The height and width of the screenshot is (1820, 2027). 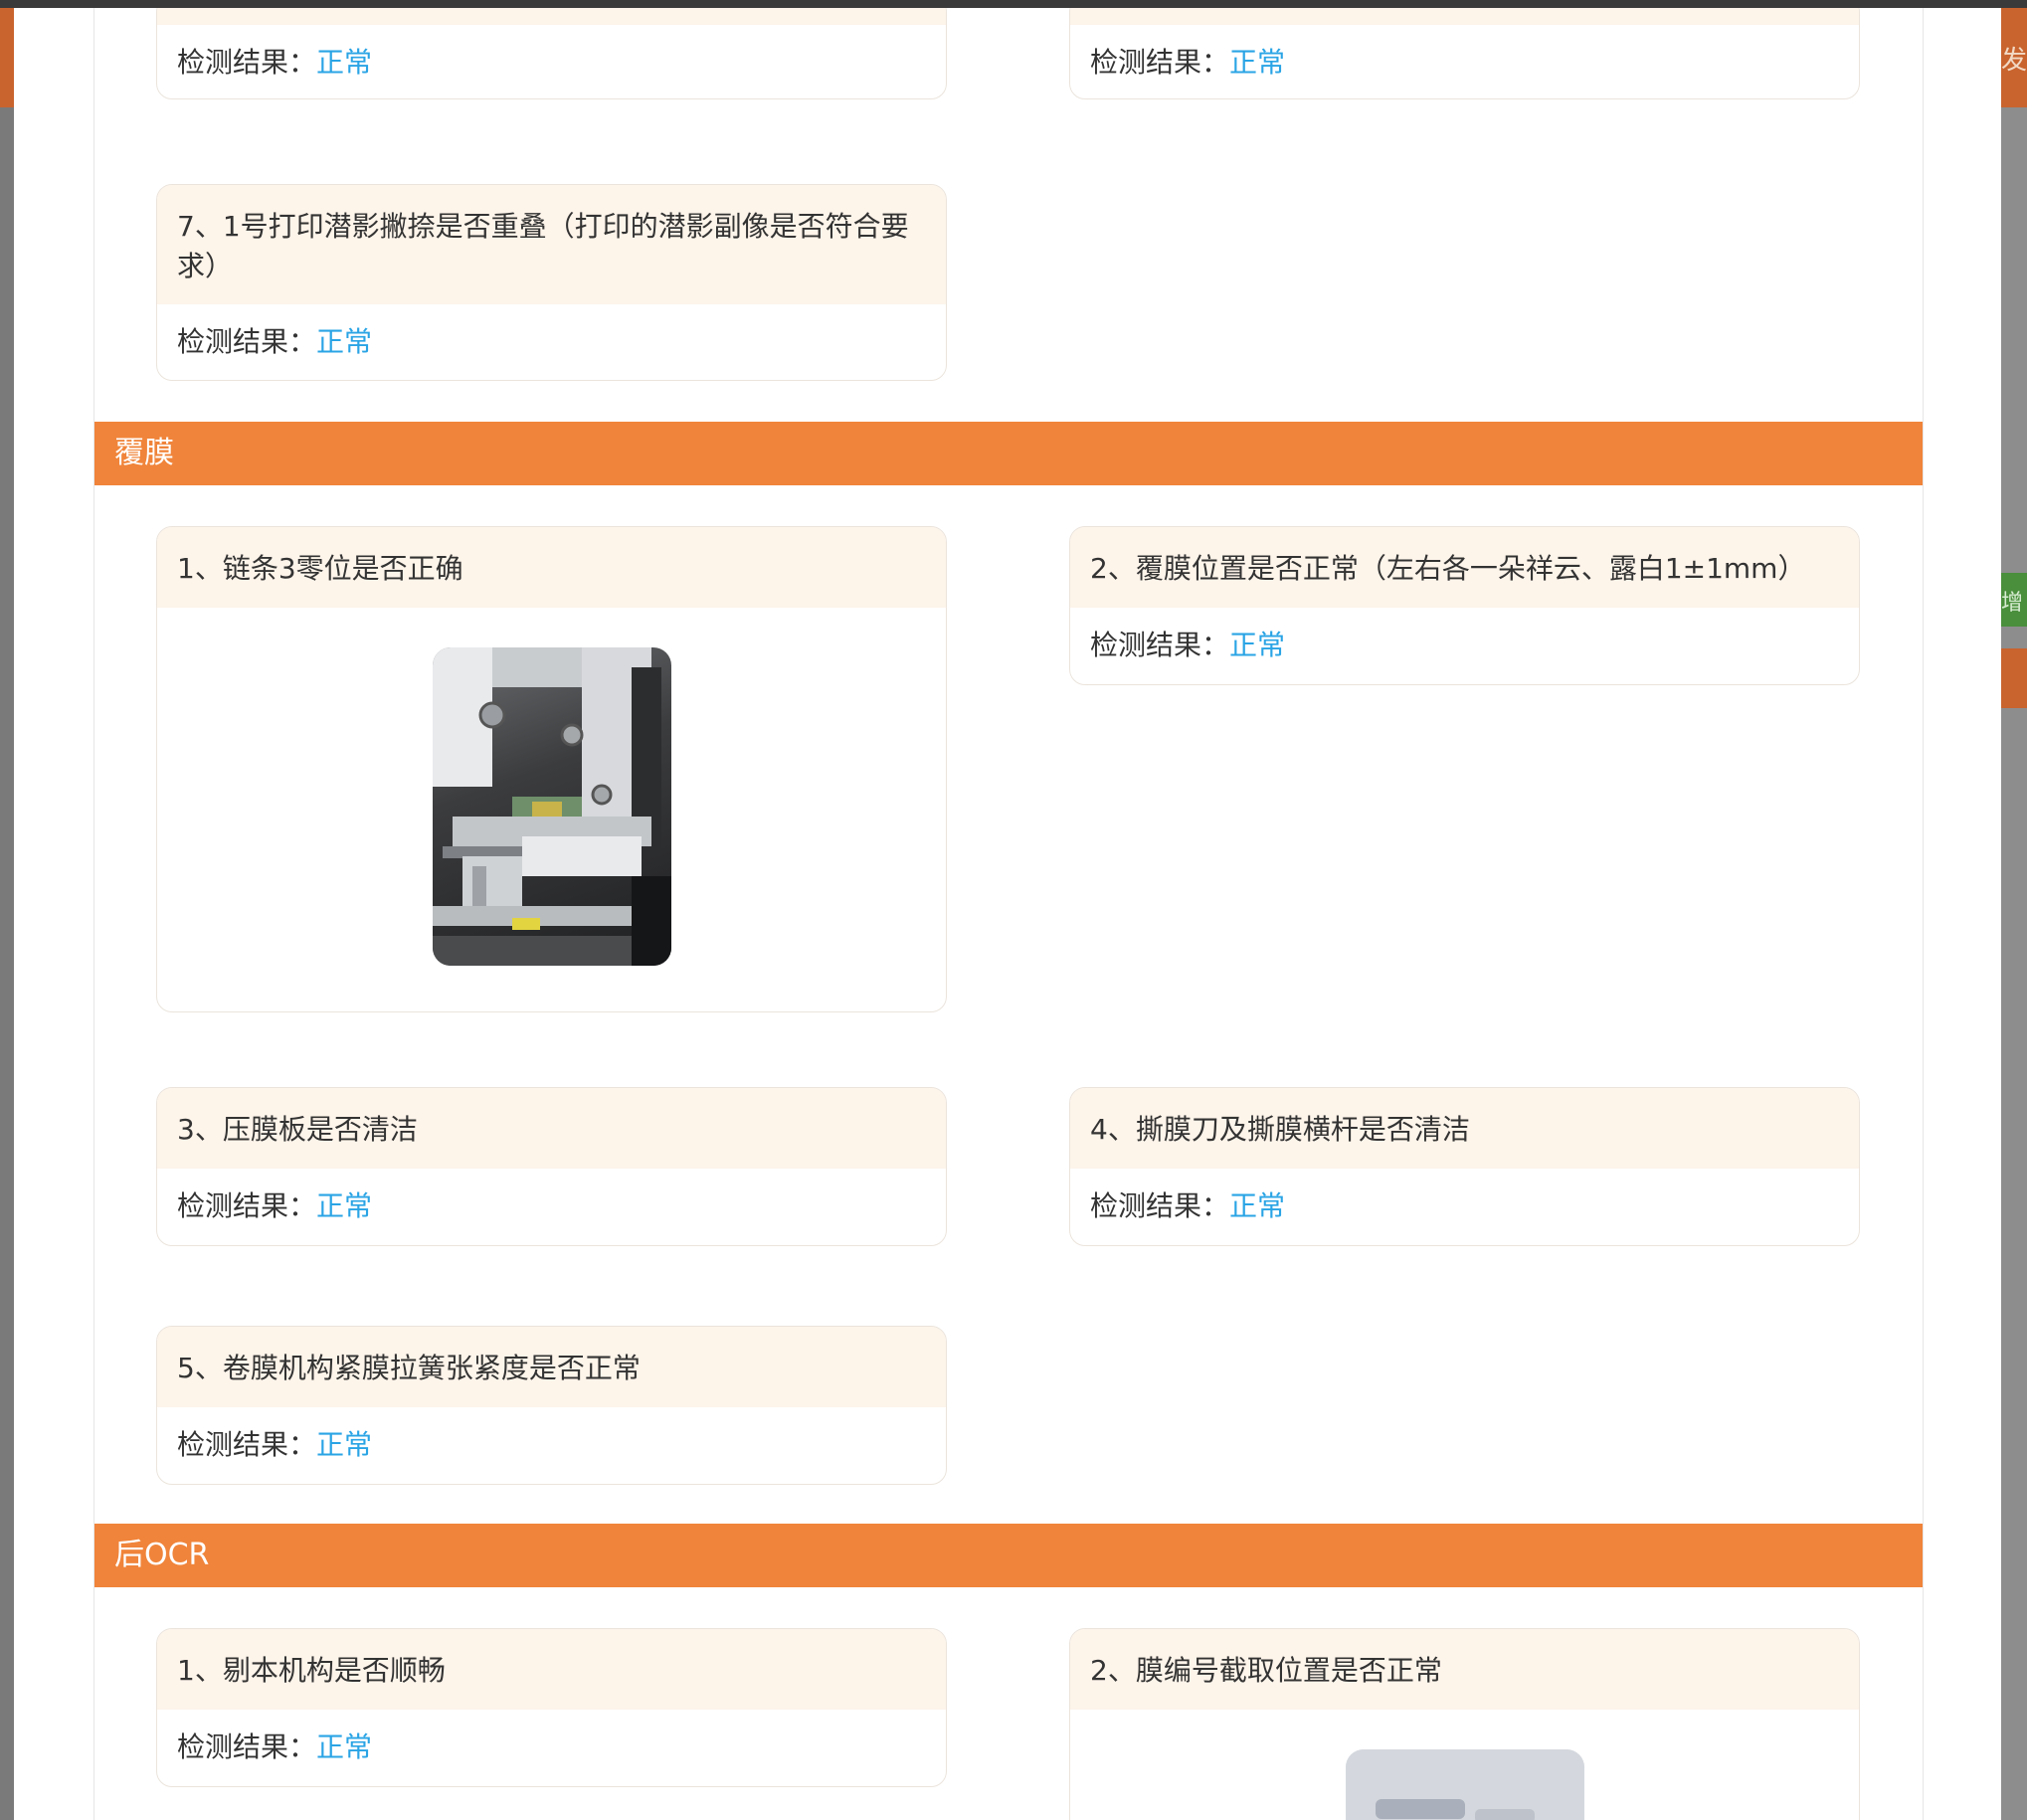 What do you see at coordinates (551, 244) in the screenshot?
I see `item-title: 7、1号打印潜影撇捺是否重叠（打印的潜影副像是否符合要求）` at bounding box center [551, 244].